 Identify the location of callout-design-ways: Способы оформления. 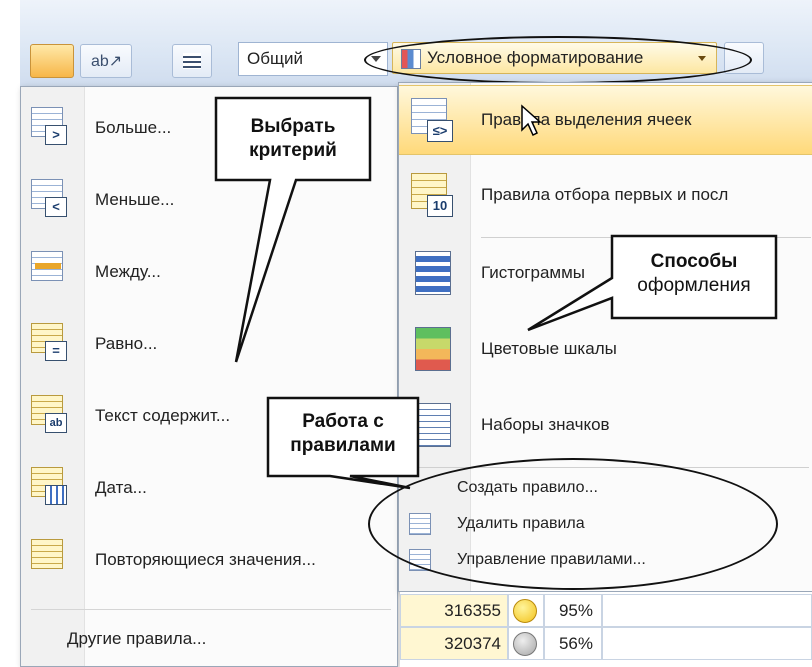
(694, 274).